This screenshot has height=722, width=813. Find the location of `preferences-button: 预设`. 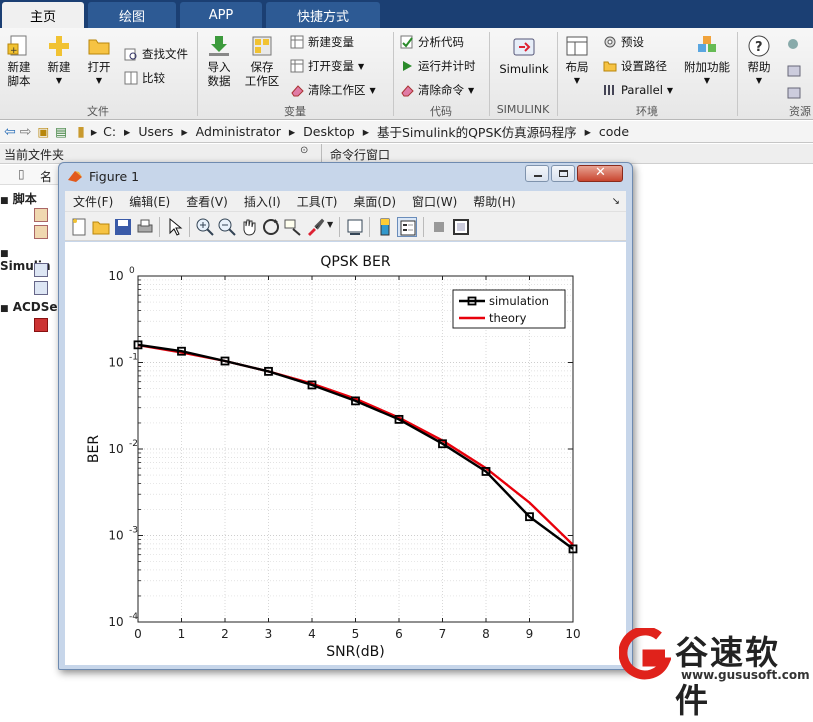

preferences-button: 预设 is located at coordinates (623, 42).